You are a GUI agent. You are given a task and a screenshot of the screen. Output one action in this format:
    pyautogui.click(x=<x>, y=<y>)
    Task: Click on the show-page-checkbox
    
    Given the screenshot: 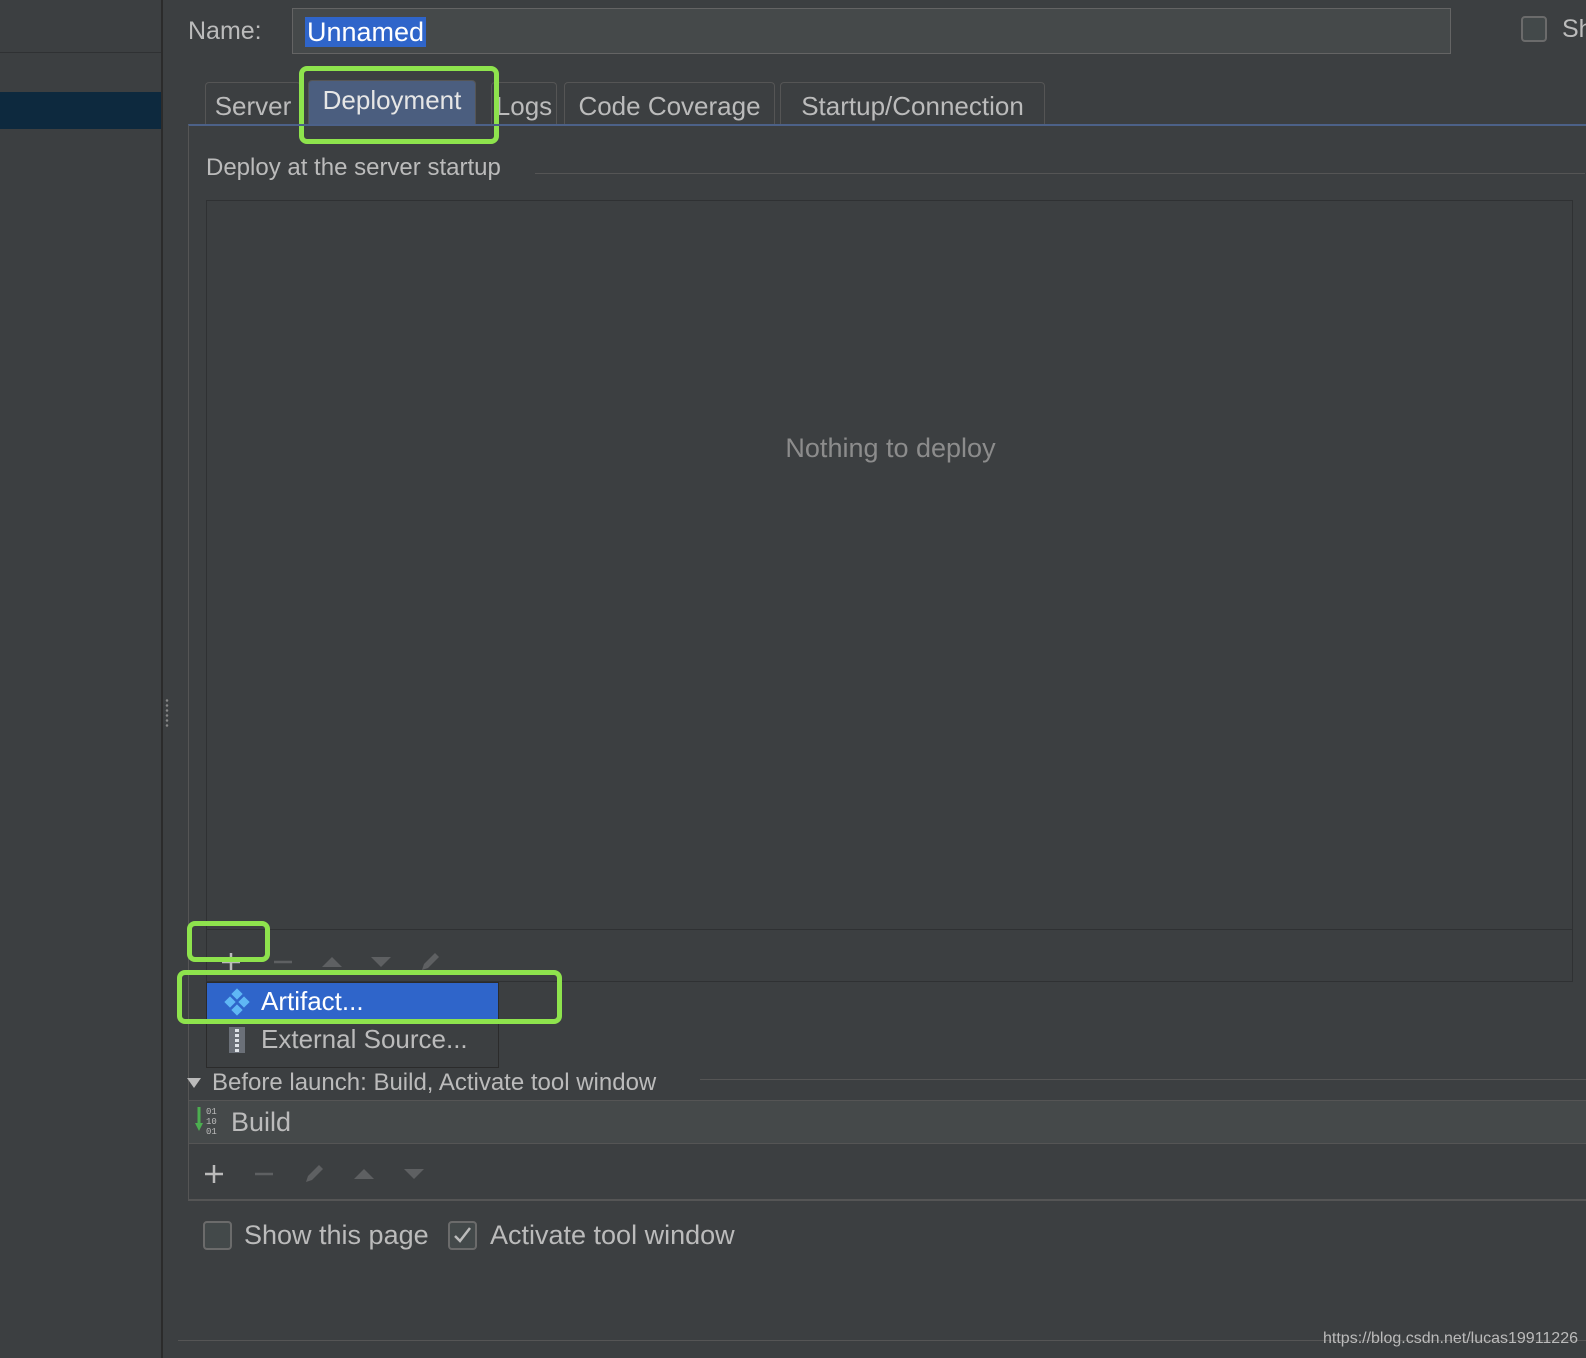 What is the action you would take?
    pyautogui.click(x=217, y=1235)
    